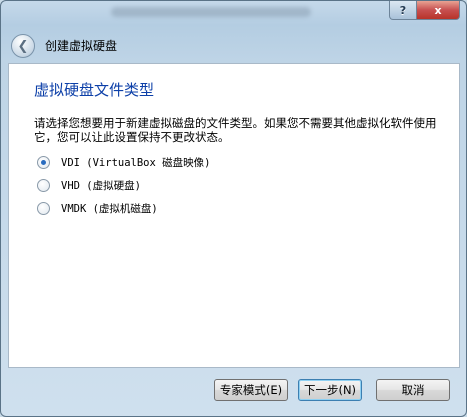  I want to click on option-vhd: VHD (虚拟硬盘), so click(89, 185).